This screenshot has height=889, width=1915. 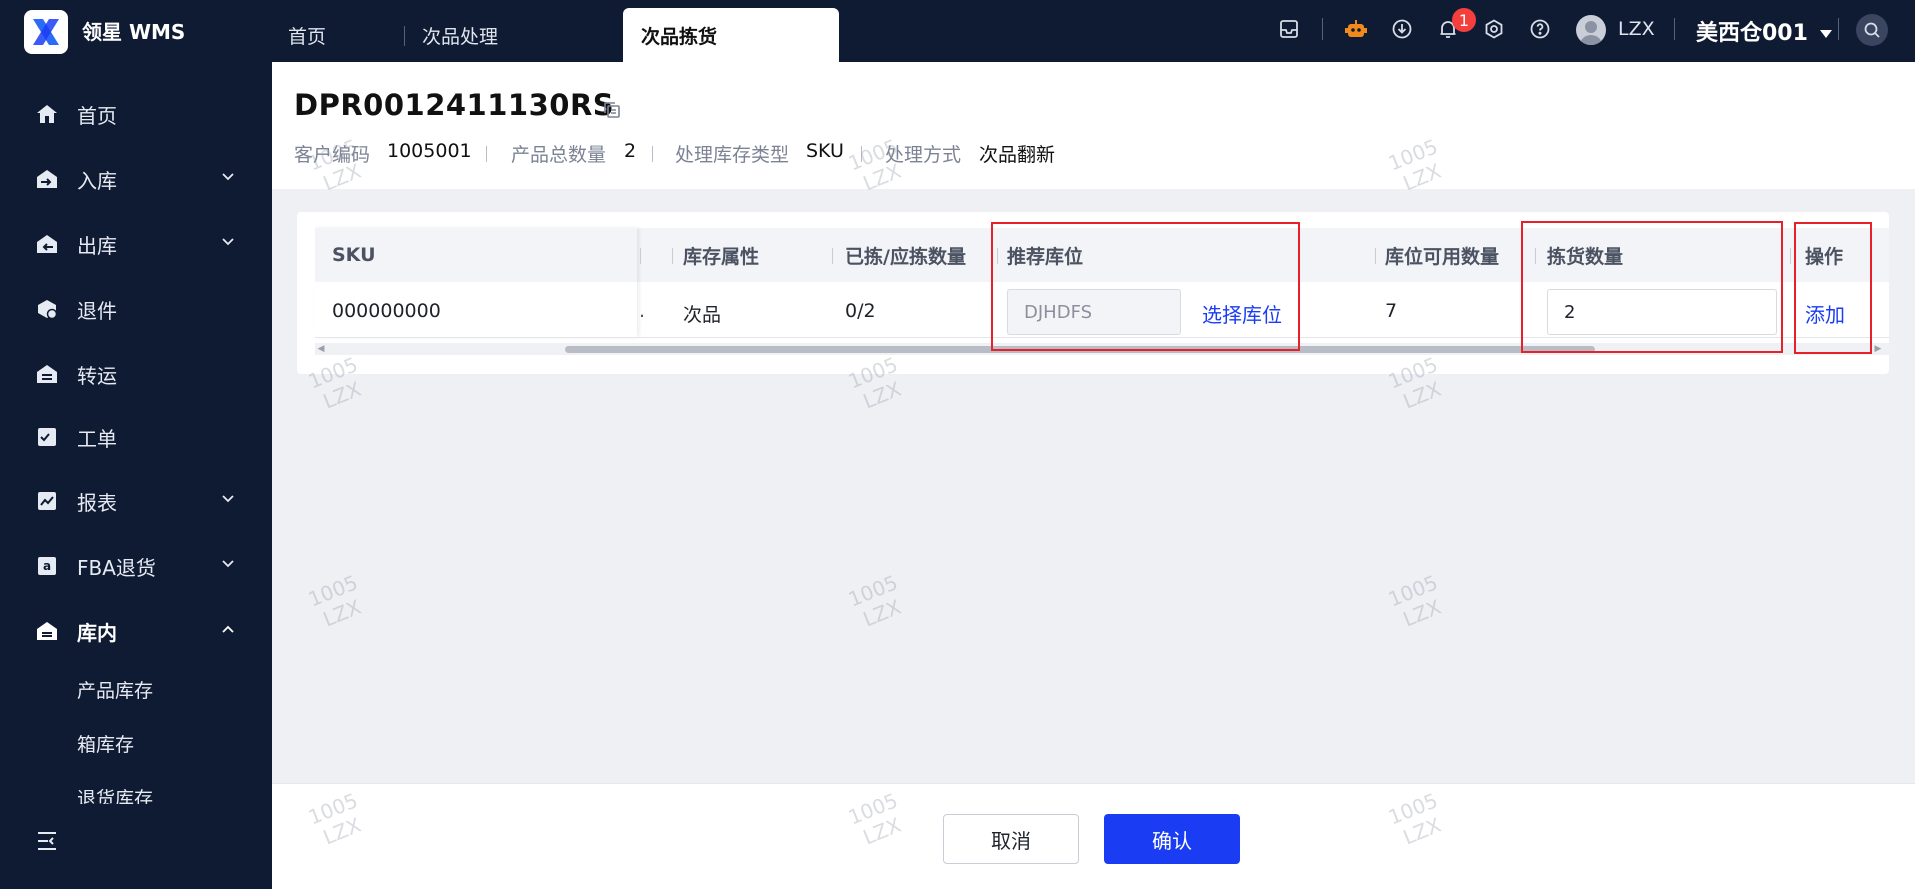 What do you see at coordinates (136, 630) in the screenshot?
I see `sidebar-item-in-warehouse: 库内` at bounding box center [136, 630].